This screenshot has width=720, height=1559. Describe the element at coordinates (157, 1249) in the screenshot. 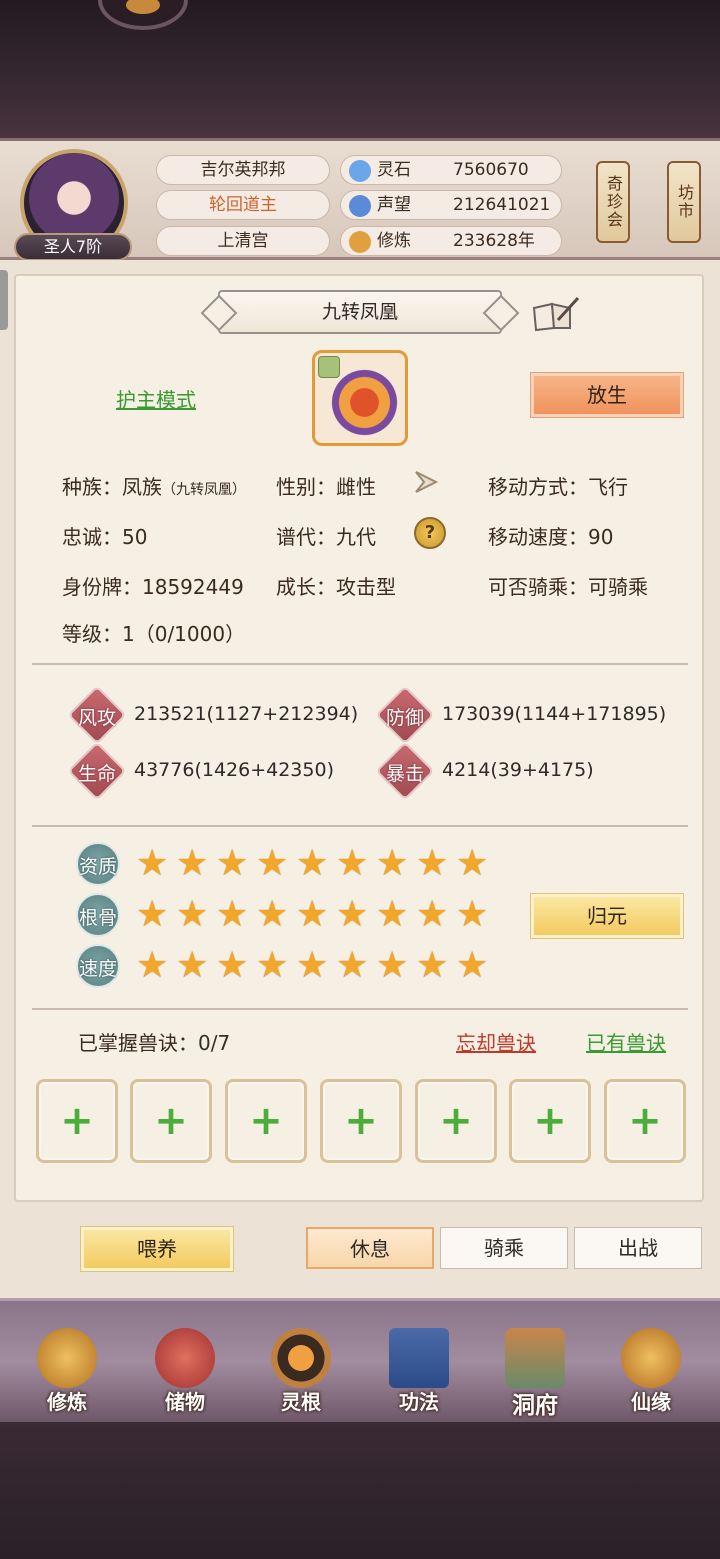

I see `feed-button: 喂养` at that location.